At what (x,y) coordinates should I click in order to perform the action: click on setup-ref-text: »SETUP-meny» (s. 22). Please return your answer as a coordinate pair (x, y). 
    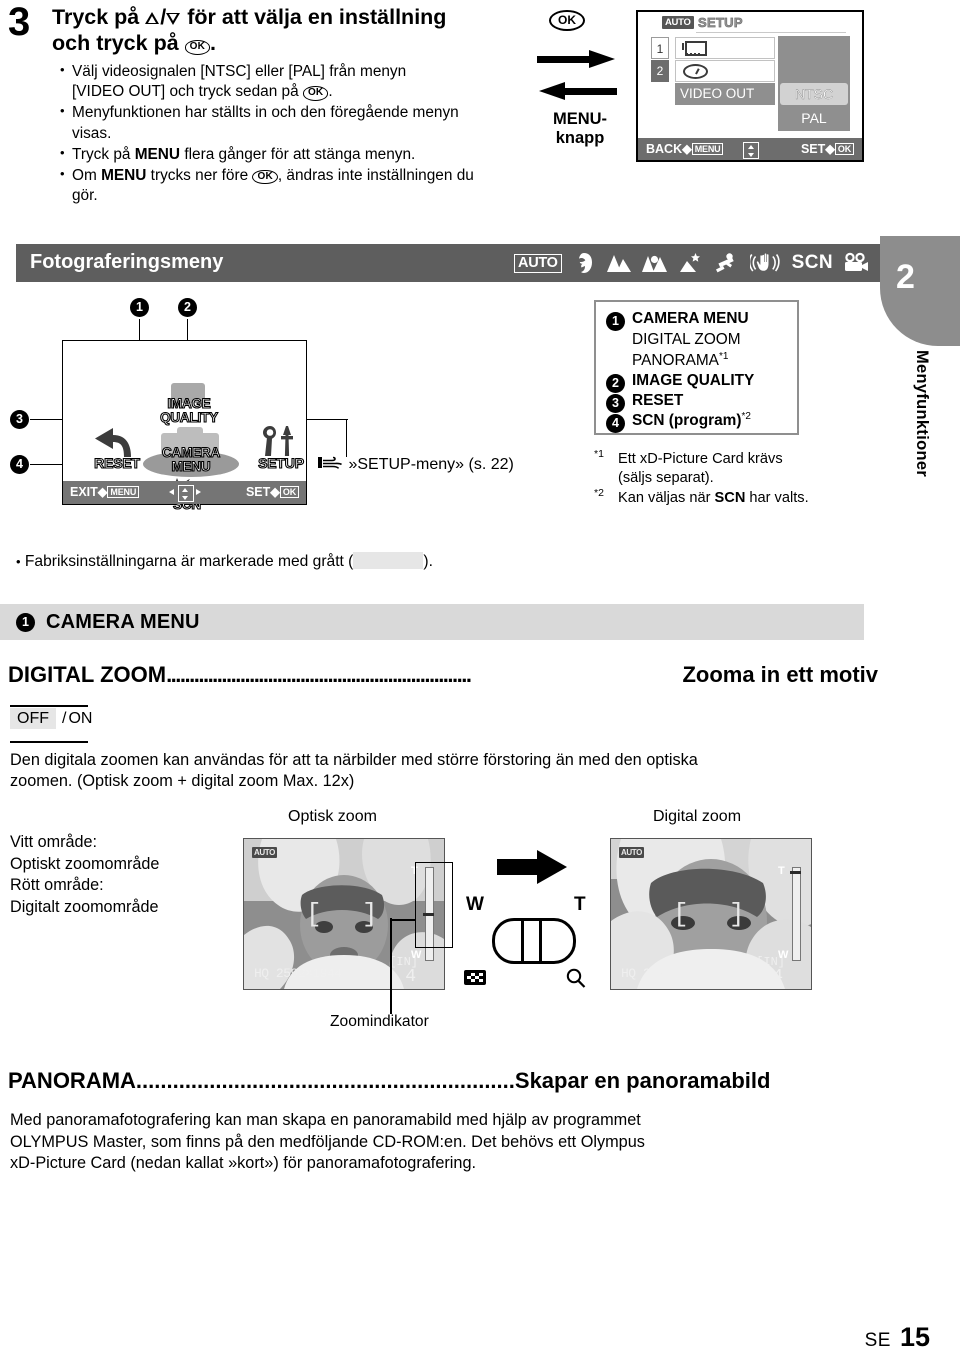
    Looking at the image, I should click on (431, 464).